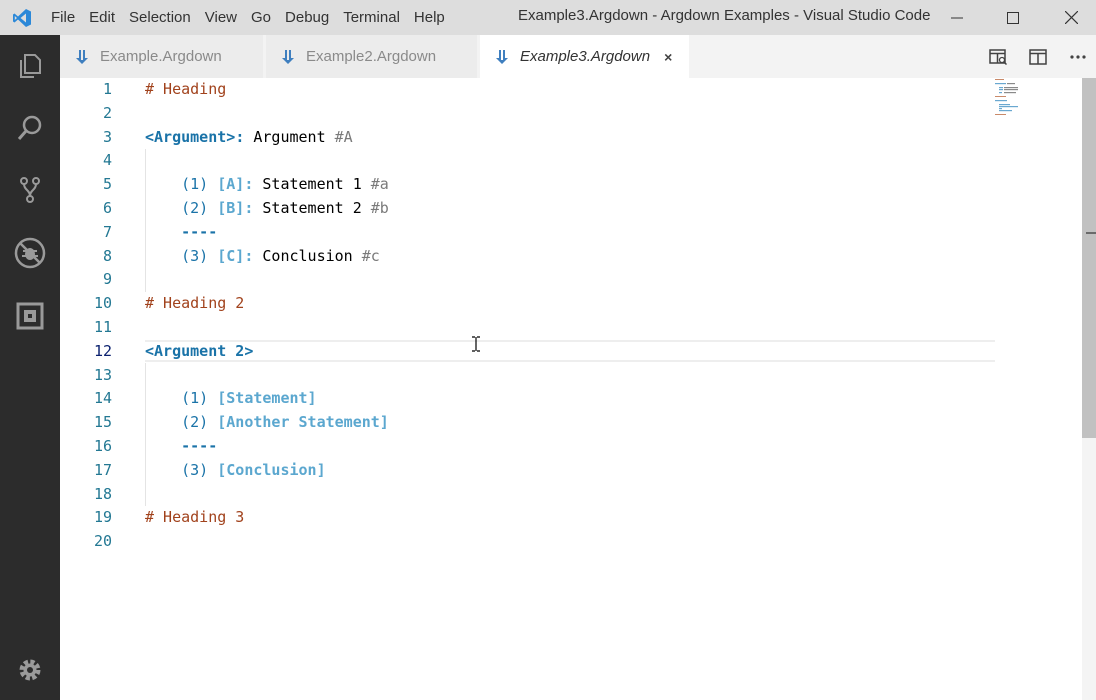  Describe the element at coordinates (271, 469) in the screenshot. I see `statement-title: [Conclusion]` at that location.